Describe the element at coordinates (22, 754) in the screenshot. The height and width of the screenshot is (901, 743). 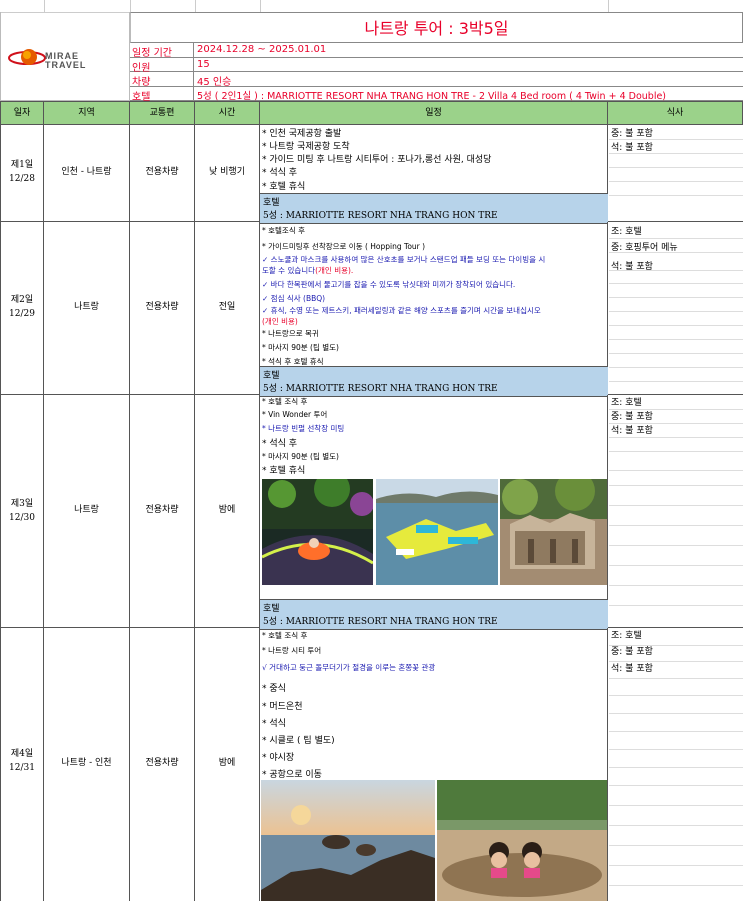
I see `day-label: 제4일` at that location.